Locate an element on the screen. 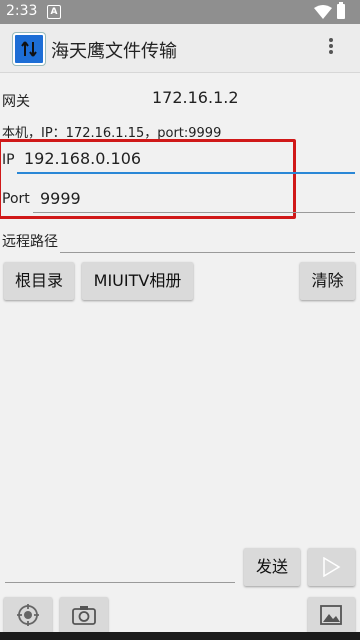 The image size is (360, 640). port-input-value: 9999 is located at coordinates (60, 198).